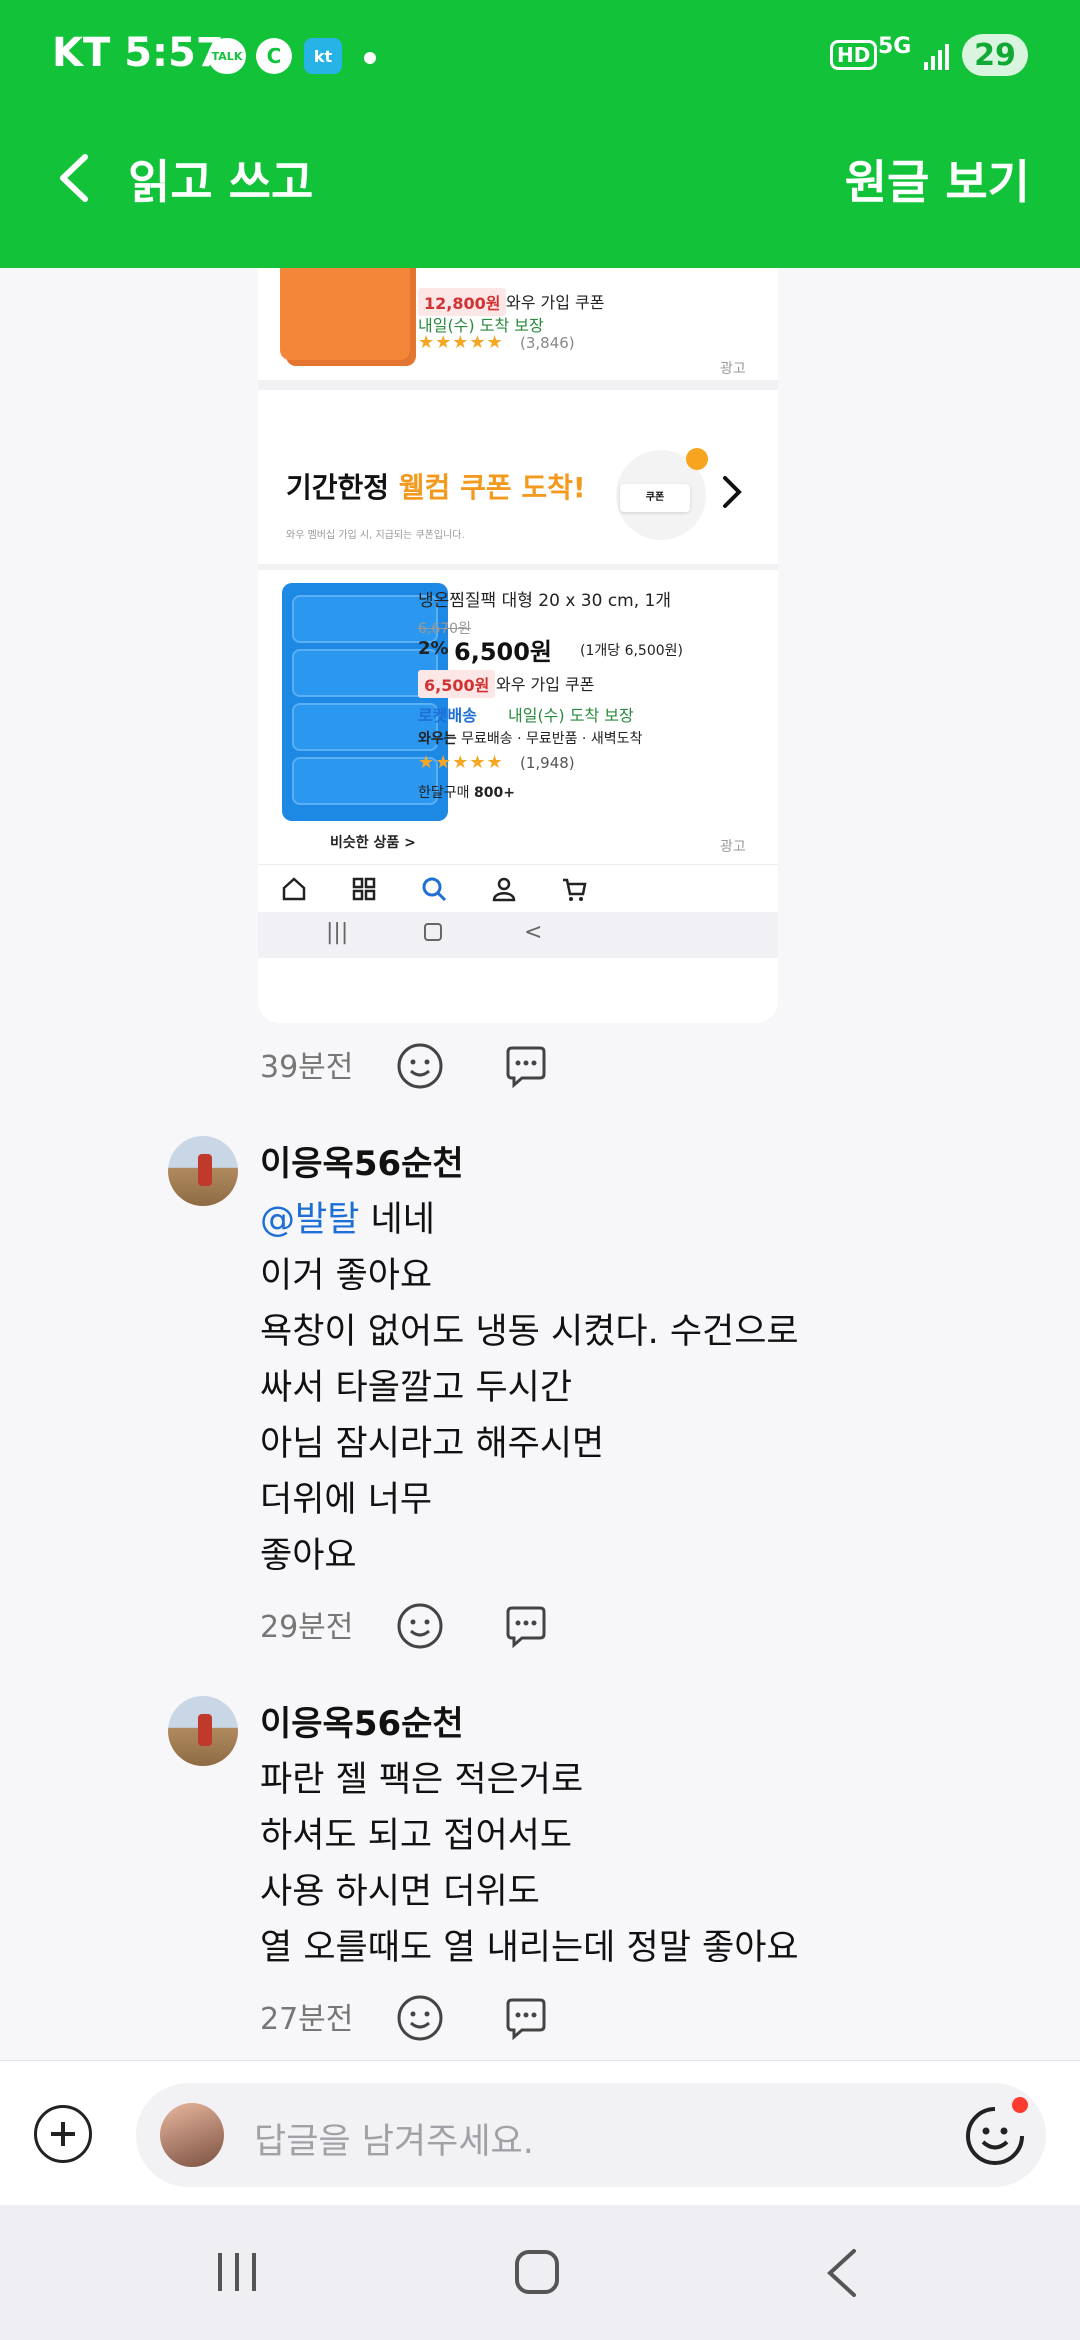 The height and width of the screenshot is (2340, 1080). What do you see at coordinates (447, 715) in the screenshot?
I see `rocket-delivery: 로켓배송` at bounding box center [447, 715].